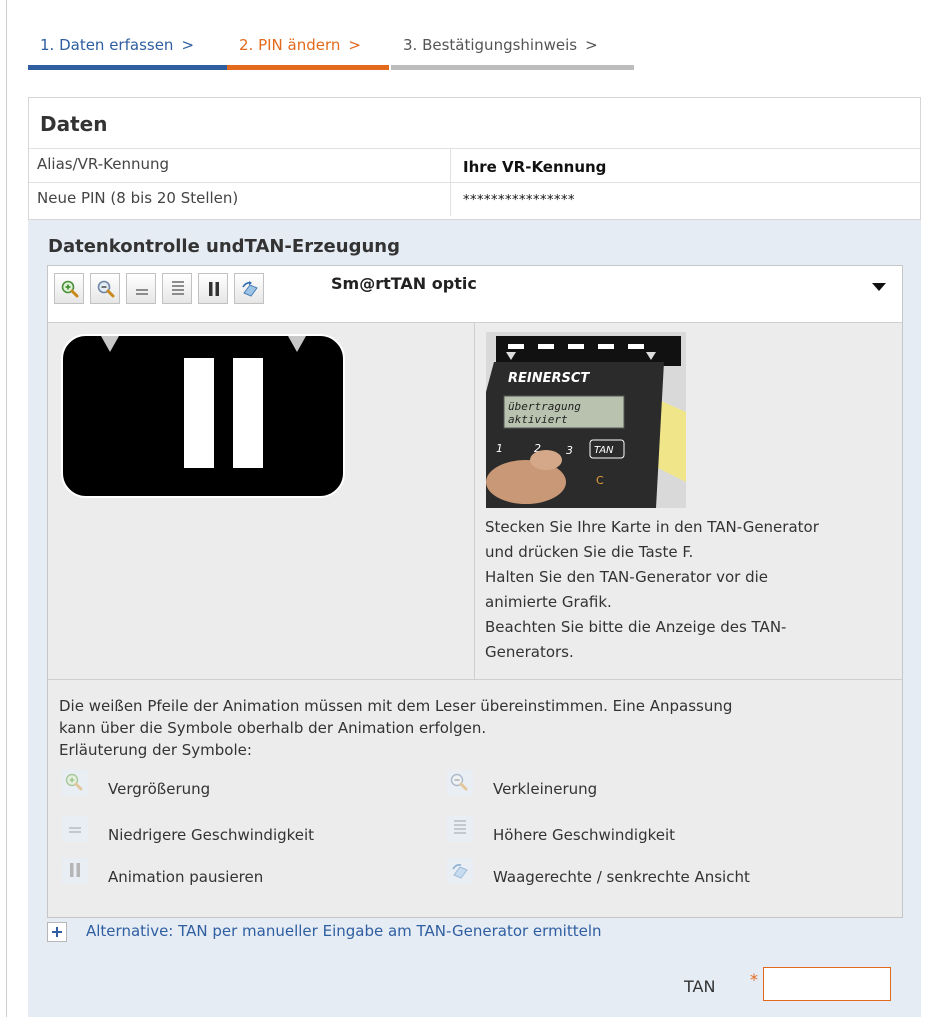 The height and width of the screenshot is (1017, 931). What do you see at coordinates (141, 288) in the screenshot?
I see `slower-button` at bounding box center [141, 288].